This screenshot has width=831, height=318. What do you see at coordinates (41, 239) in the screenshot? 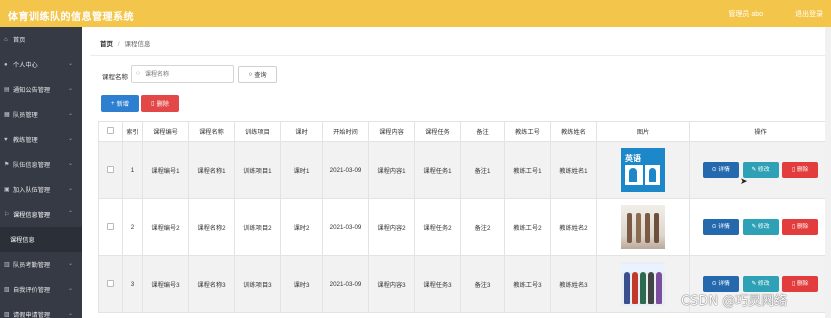
I see `sidebar-subitem-course-info: 课程信息` at bounding box center [41, 239].